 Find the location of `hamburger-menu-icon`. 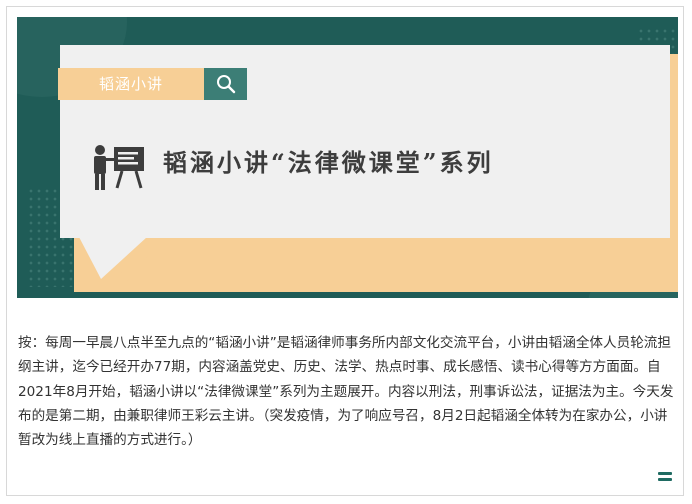

hamburger-menu-icon is located at coordinates (665, 478).